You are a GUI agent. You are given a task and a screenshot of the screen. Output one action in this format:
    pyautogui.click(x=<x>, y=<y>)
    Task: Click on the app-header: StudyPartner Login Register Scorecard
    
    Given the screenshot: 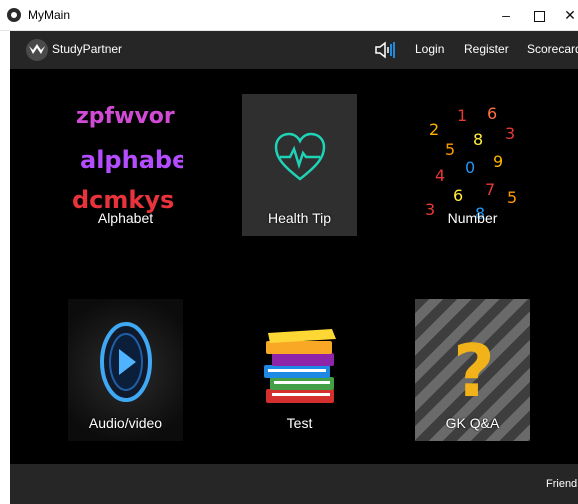 What is the action you would take?
    pyautogui.click(x=294, y=50)
    